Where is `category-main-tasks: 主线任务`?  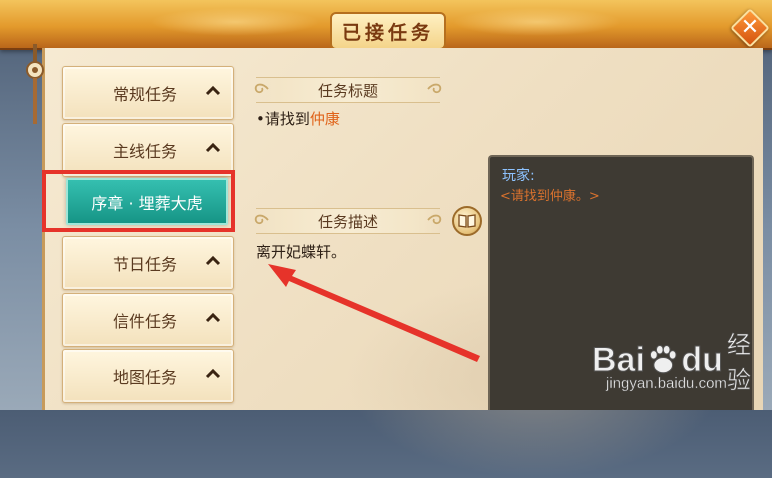 category-main-tasks: 主线任务 is located at coordinates (148, 150).